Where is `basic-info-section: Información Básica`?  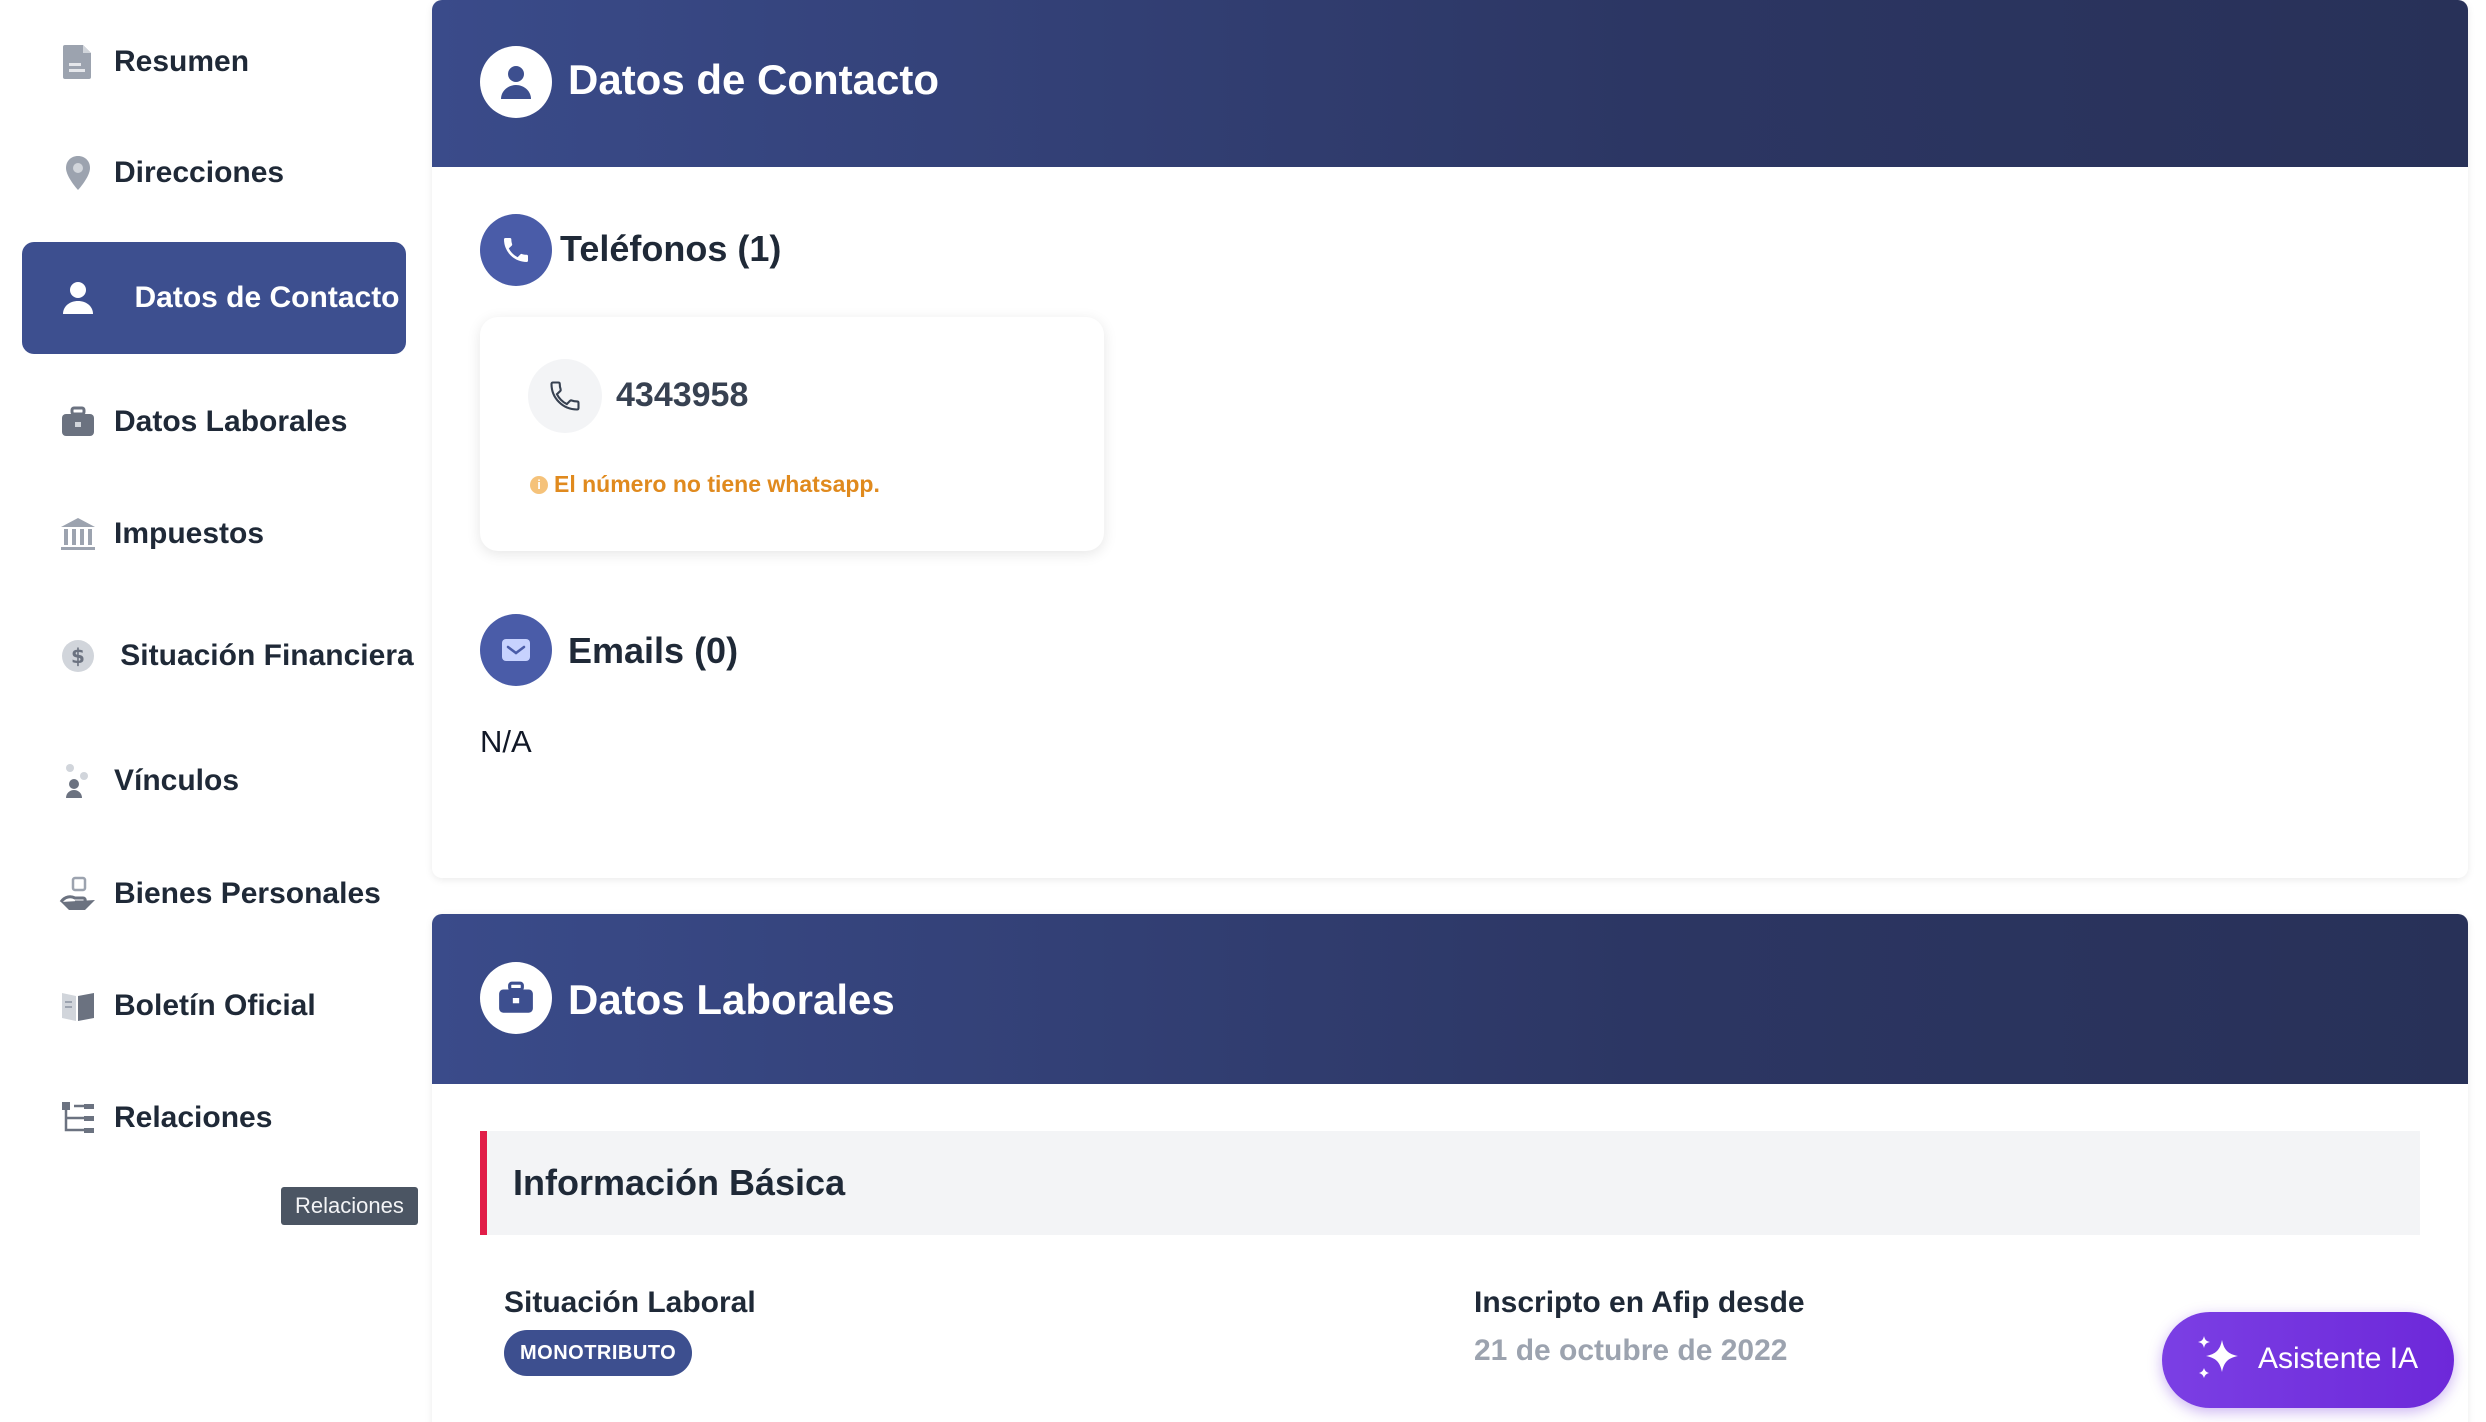
basic-info-section: Información Básica is located at coordinates (1450, 1183).